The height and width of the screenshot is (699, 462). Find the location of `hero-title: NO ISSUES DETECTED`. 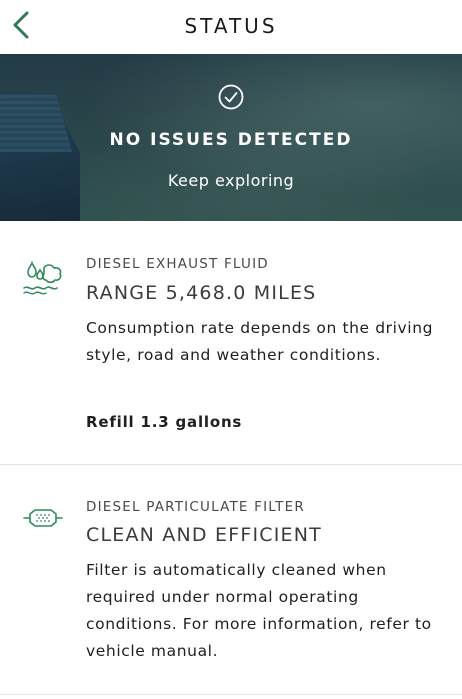

hero-title: NO ISSUES DETECTED is located at coordinates (231, 140).